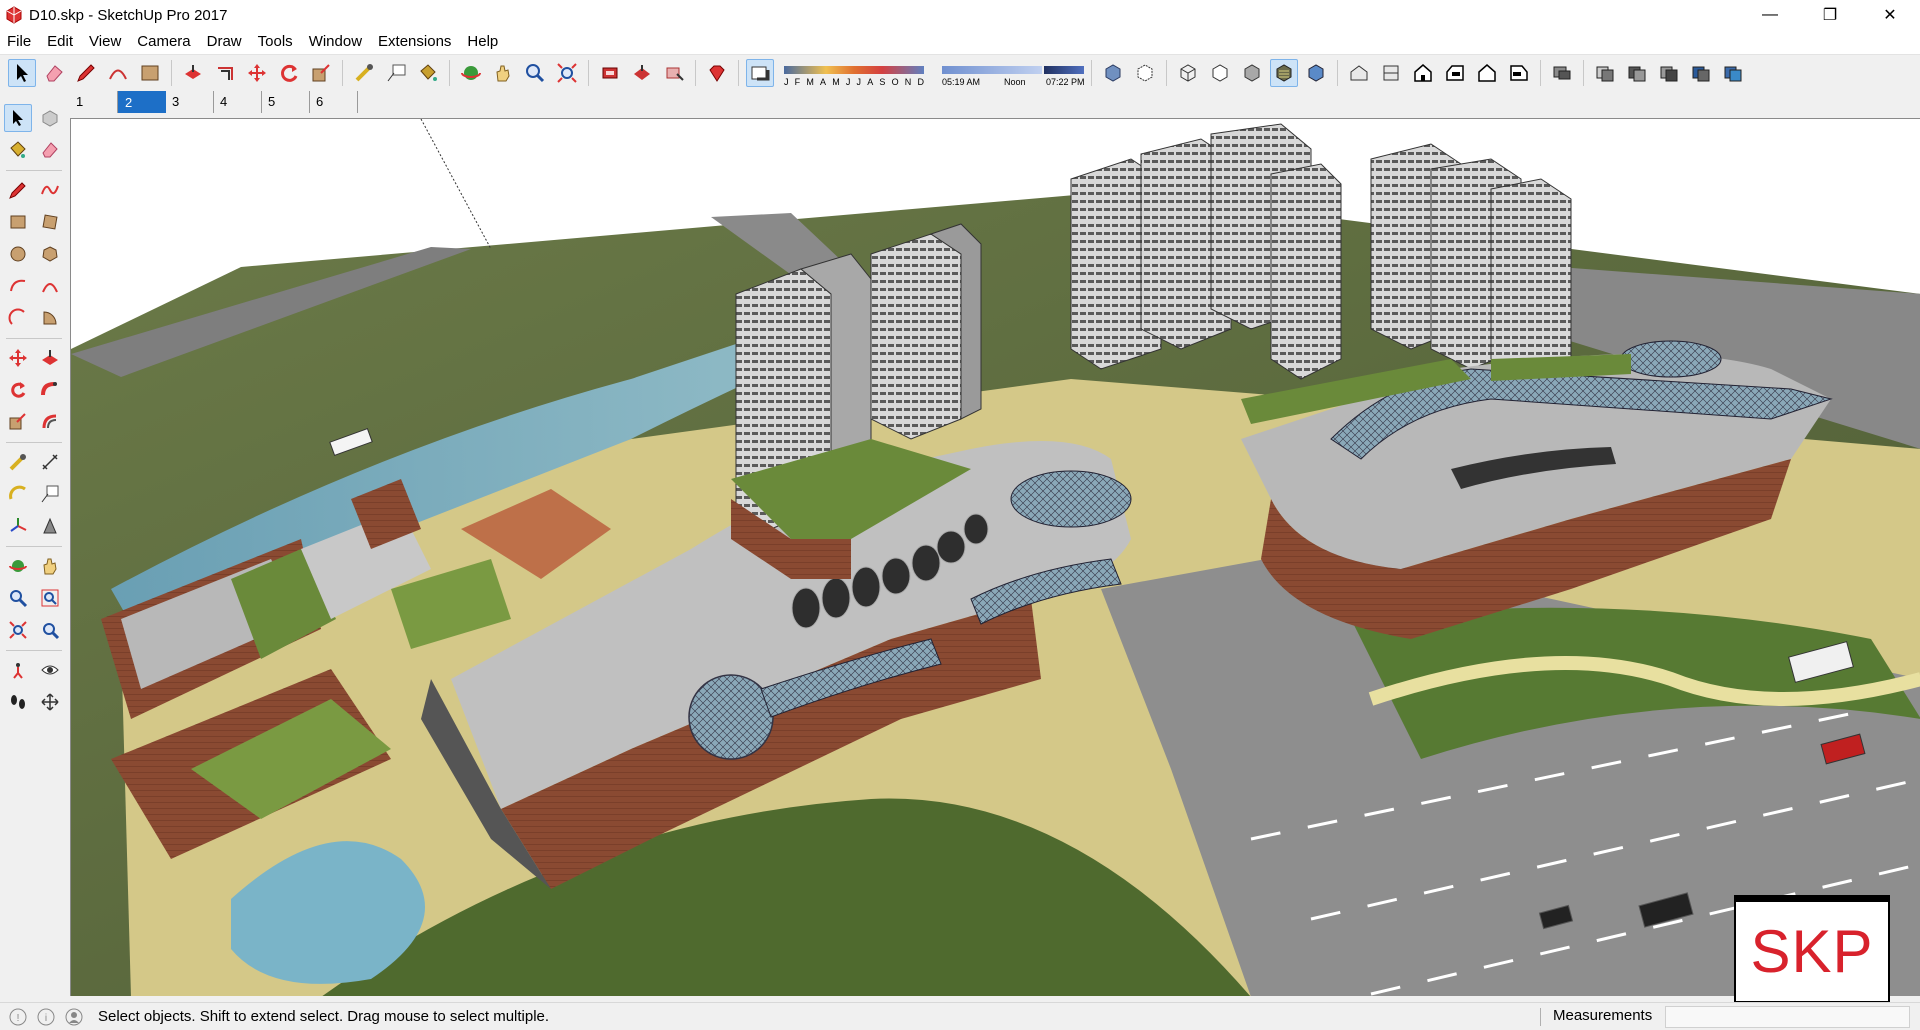 The image size is (1920, 1030). What do you see at coordinates (46, 1017) in the screenshot?
I see `credits-icon: i` at bounding box center [46, 1017].